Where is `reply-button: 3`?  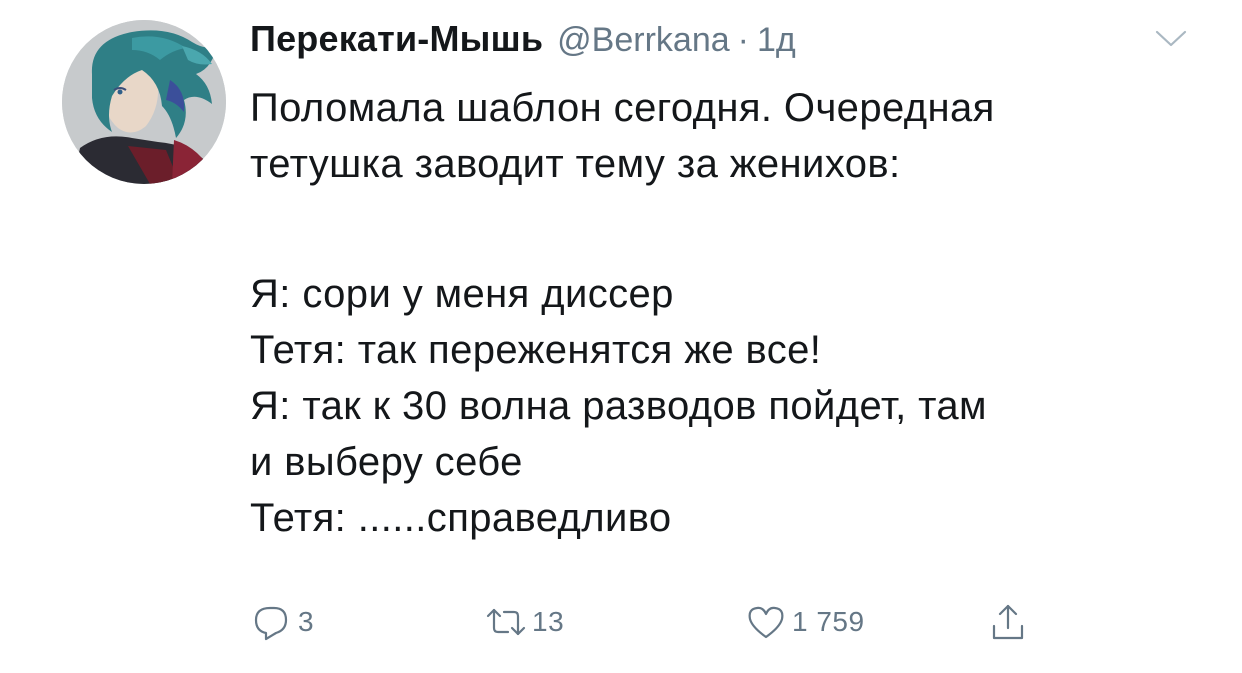
reply-button: 3 is located at coordinates (282, 622).